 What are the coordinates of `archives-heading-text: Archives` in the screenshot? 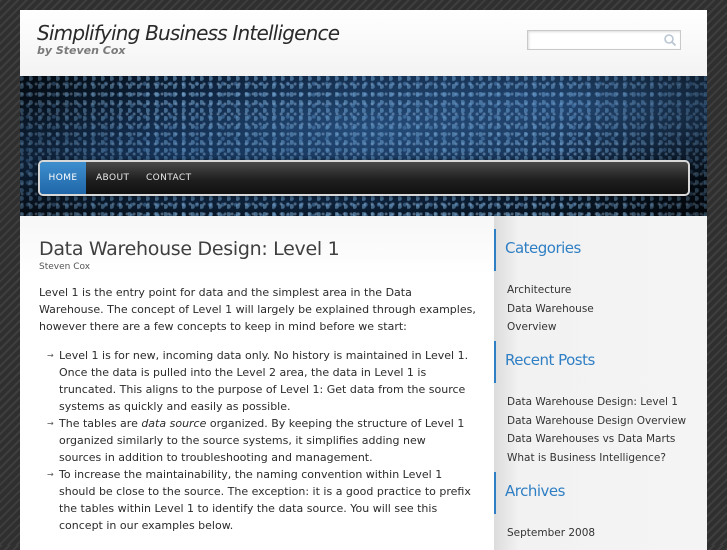 It's located at (535, 491).